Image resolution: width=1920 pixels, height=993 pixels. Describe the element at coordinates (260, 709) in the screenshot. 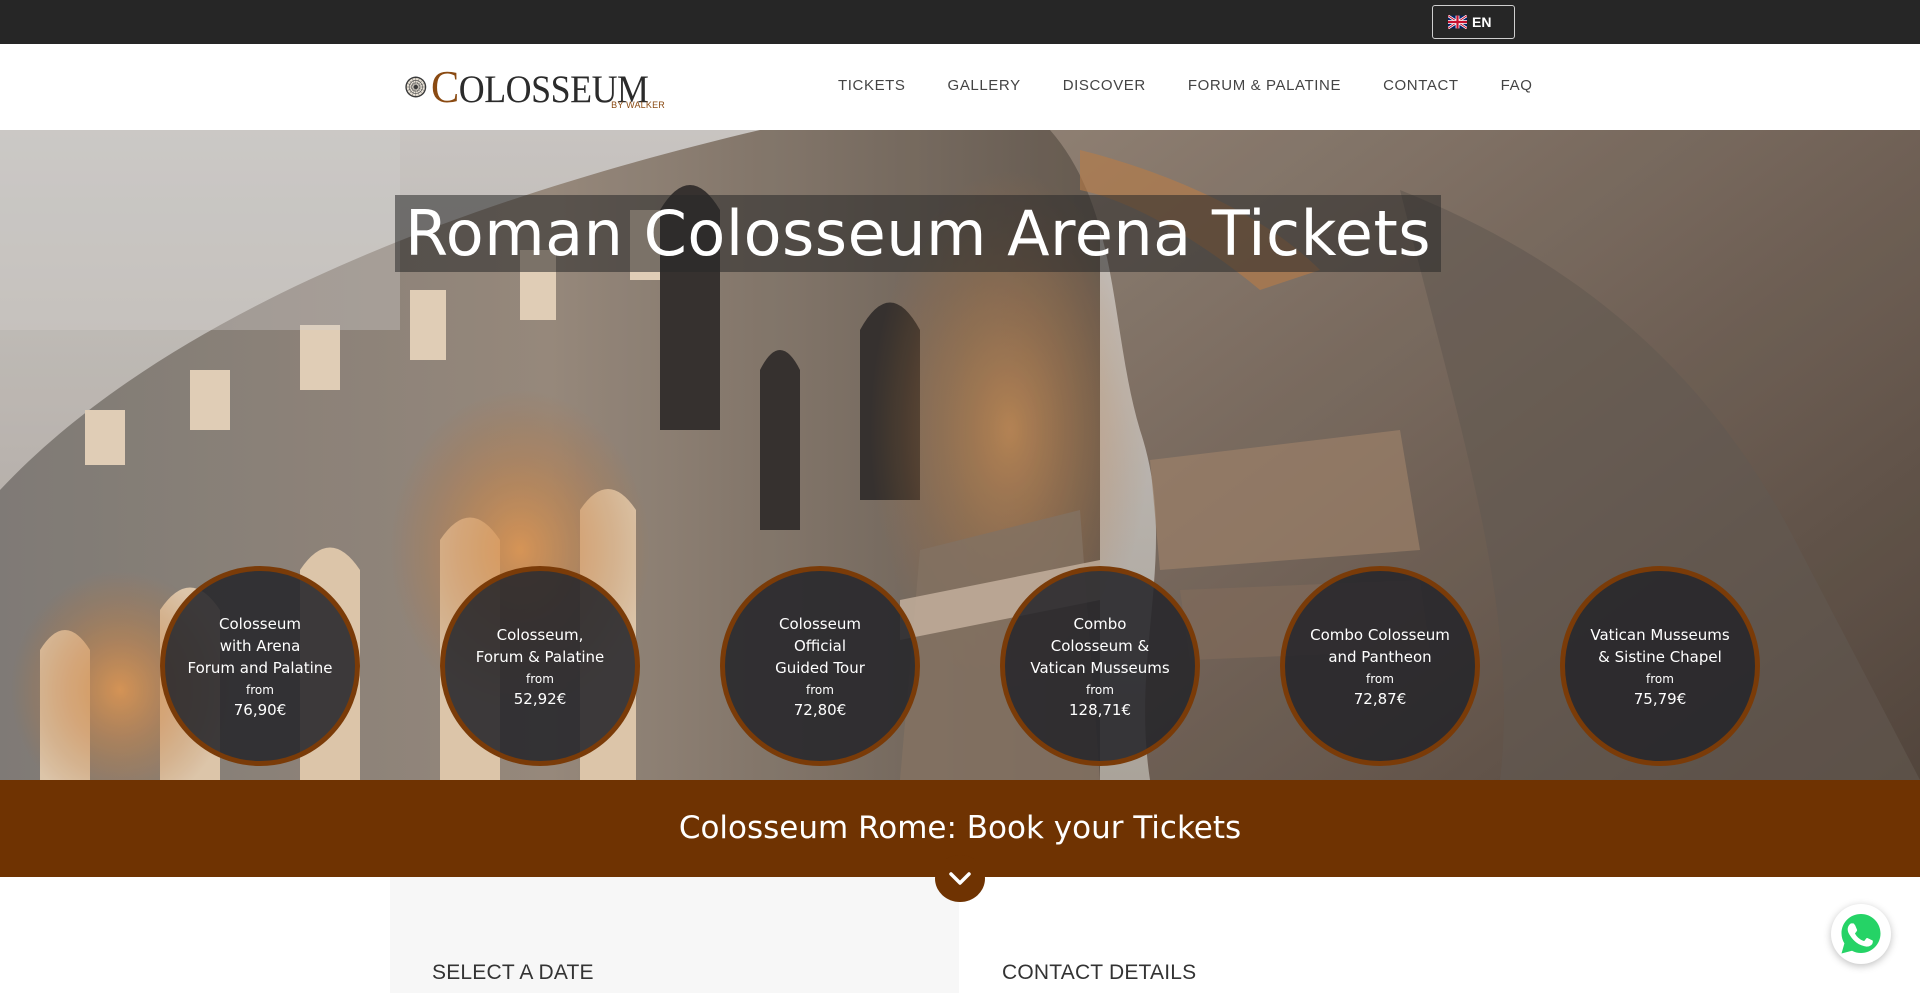

I see `ticket-card-price: 76,90€` at that location.